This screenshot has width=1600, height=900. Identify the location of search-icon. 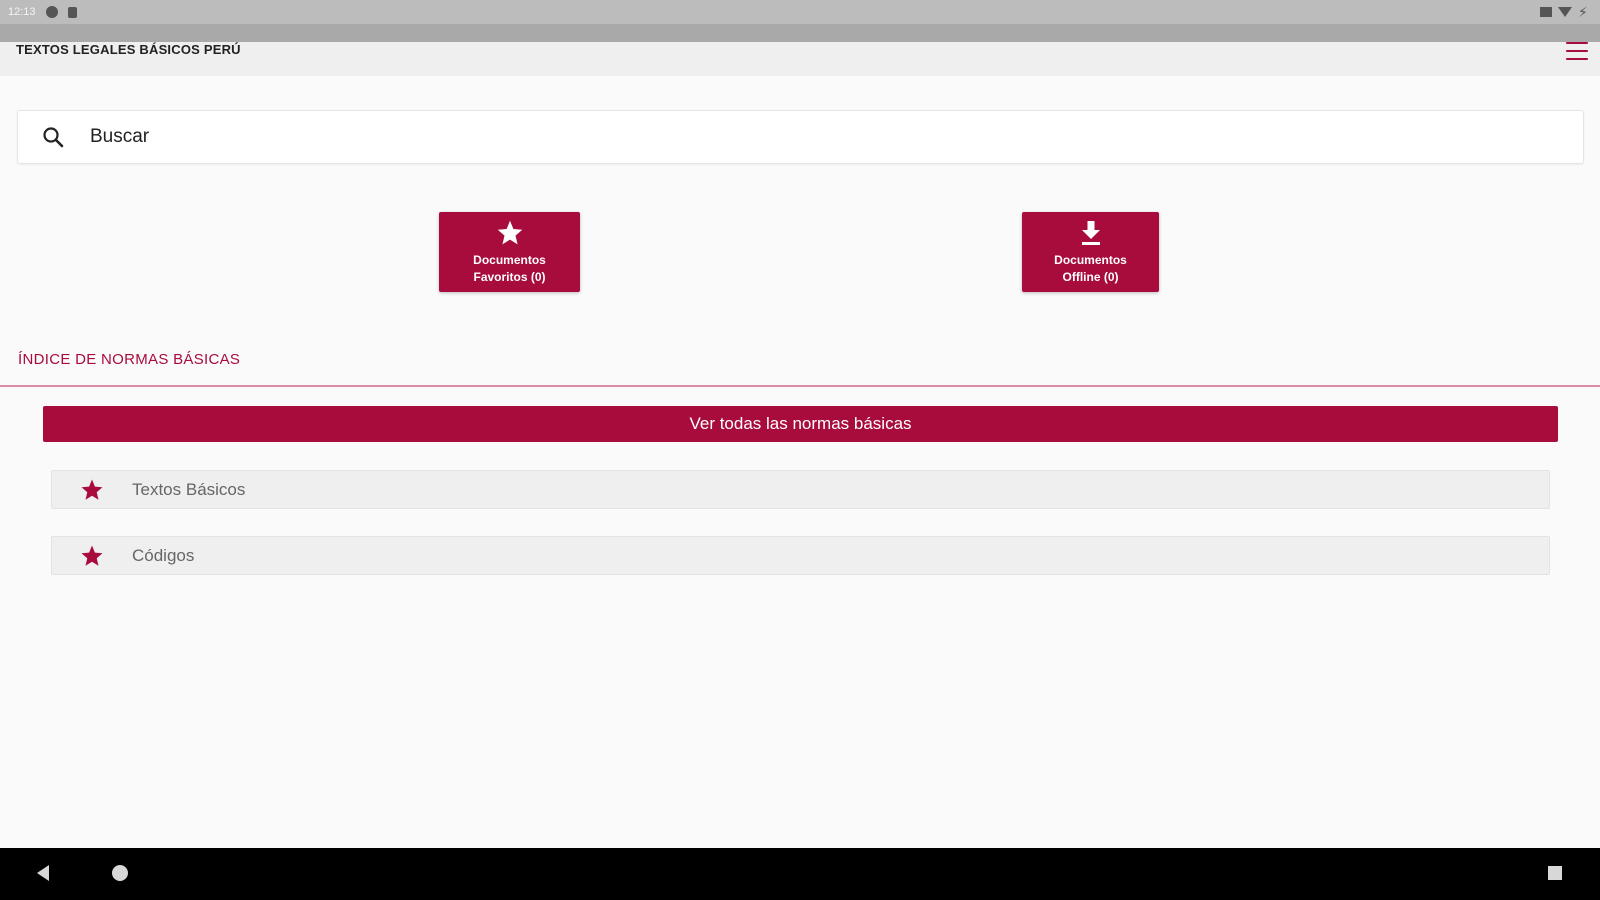
(53, 137).